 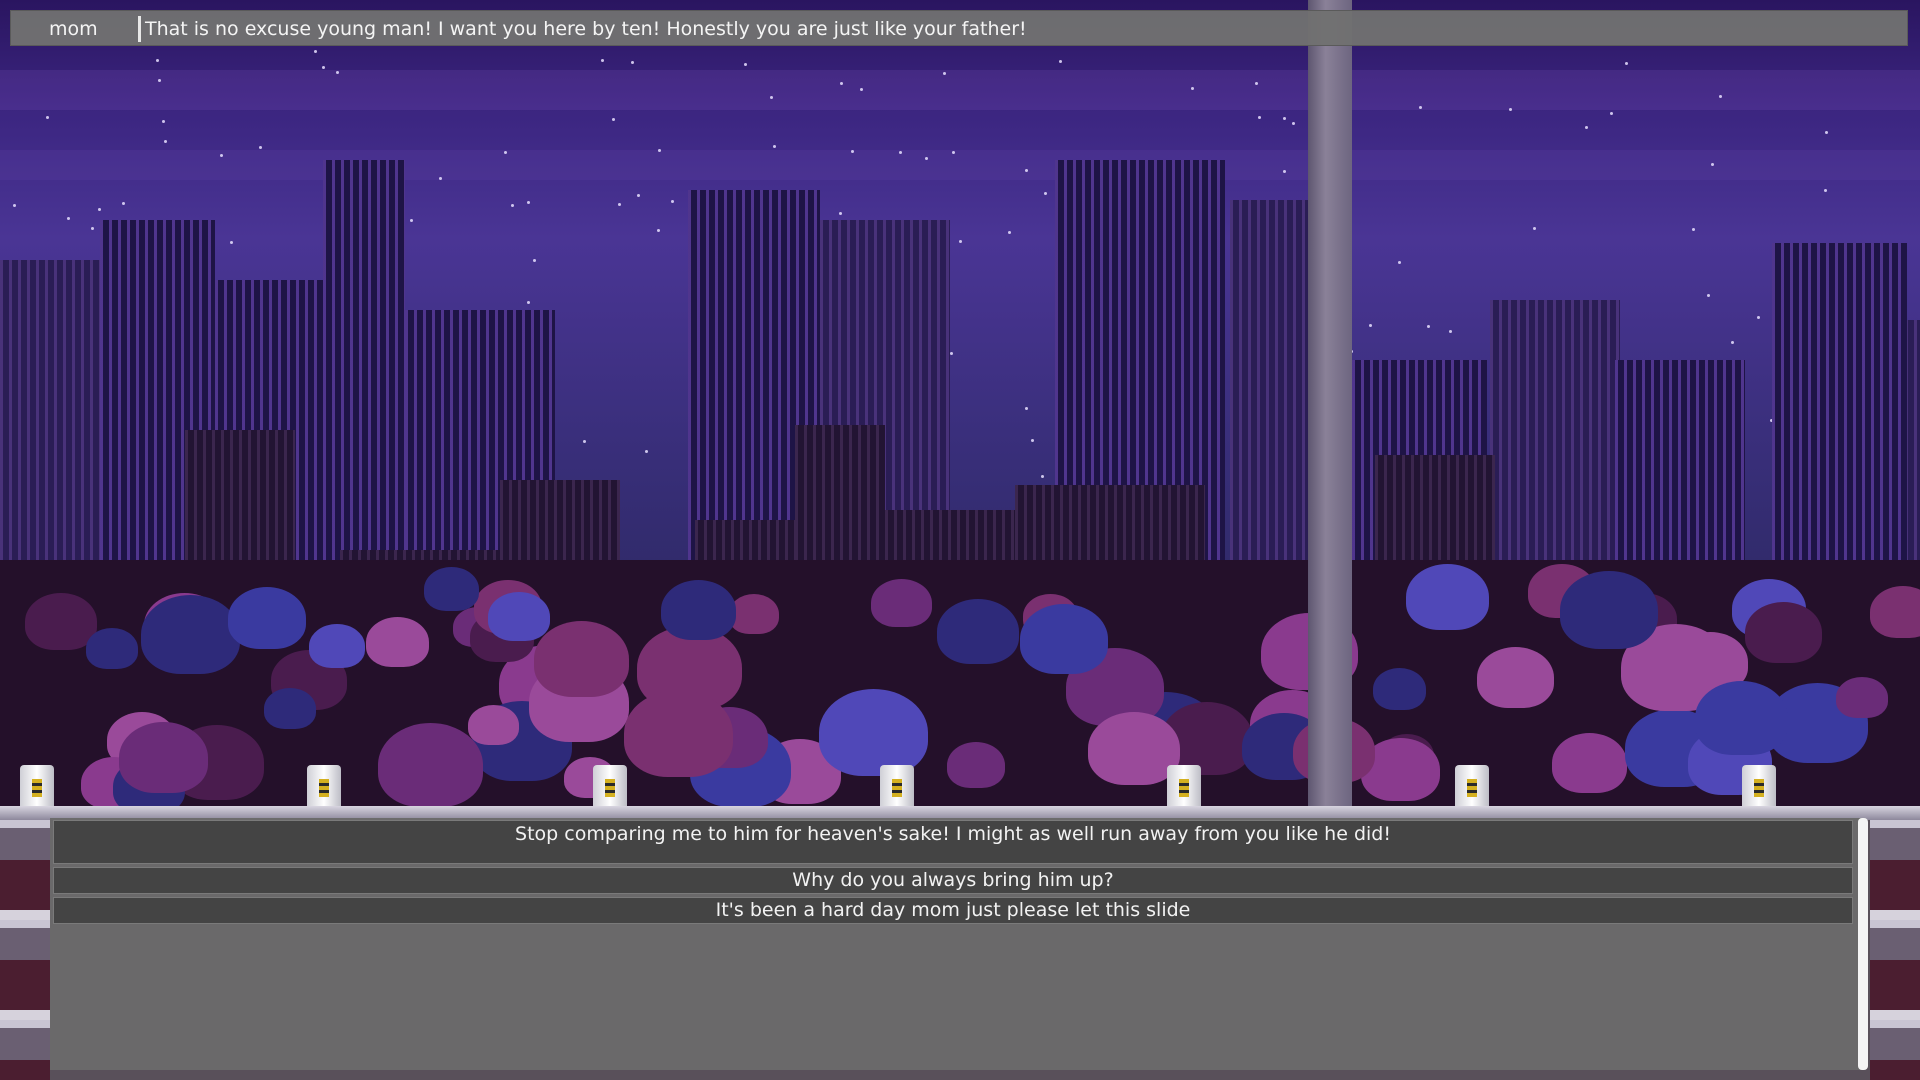 What do you see at coordinates (25, 950) in the screenshot?
I see `ground-edge-left` at bounding box center [25, 950].